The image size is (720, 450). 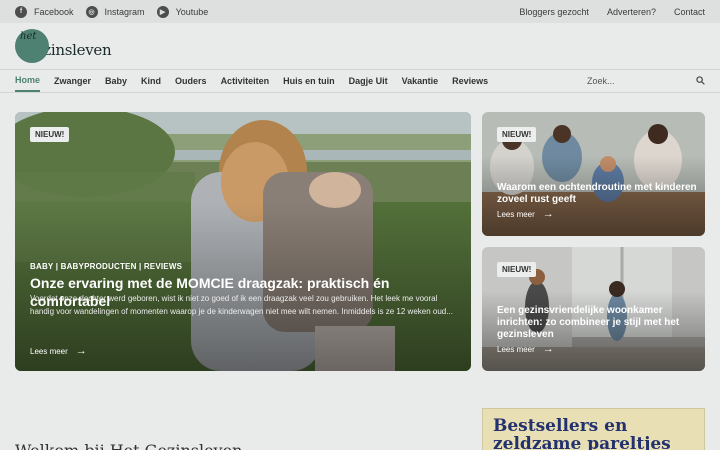 What do you see at coordinates (106, 266) in the screenshot?
I see `article-categories: BABY | BABYPRODUCTEN | REVIEWS` at bounding box center [106, 266].